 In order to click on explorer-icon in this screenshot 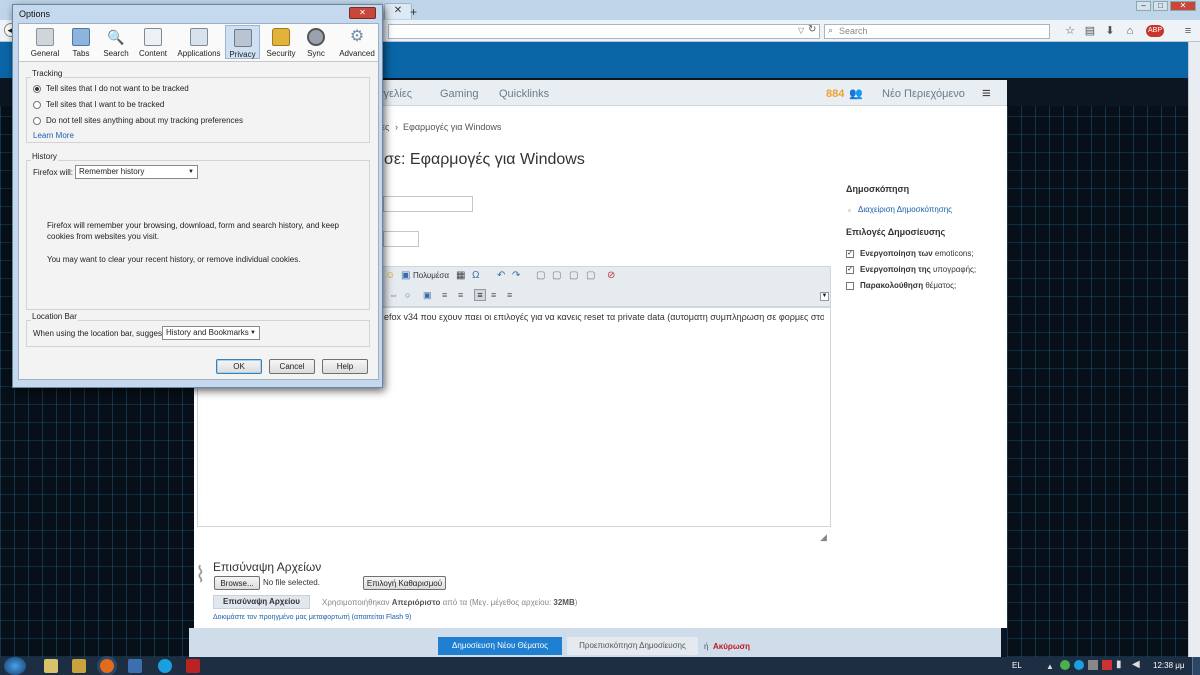, I will do `click(51, 666)`.